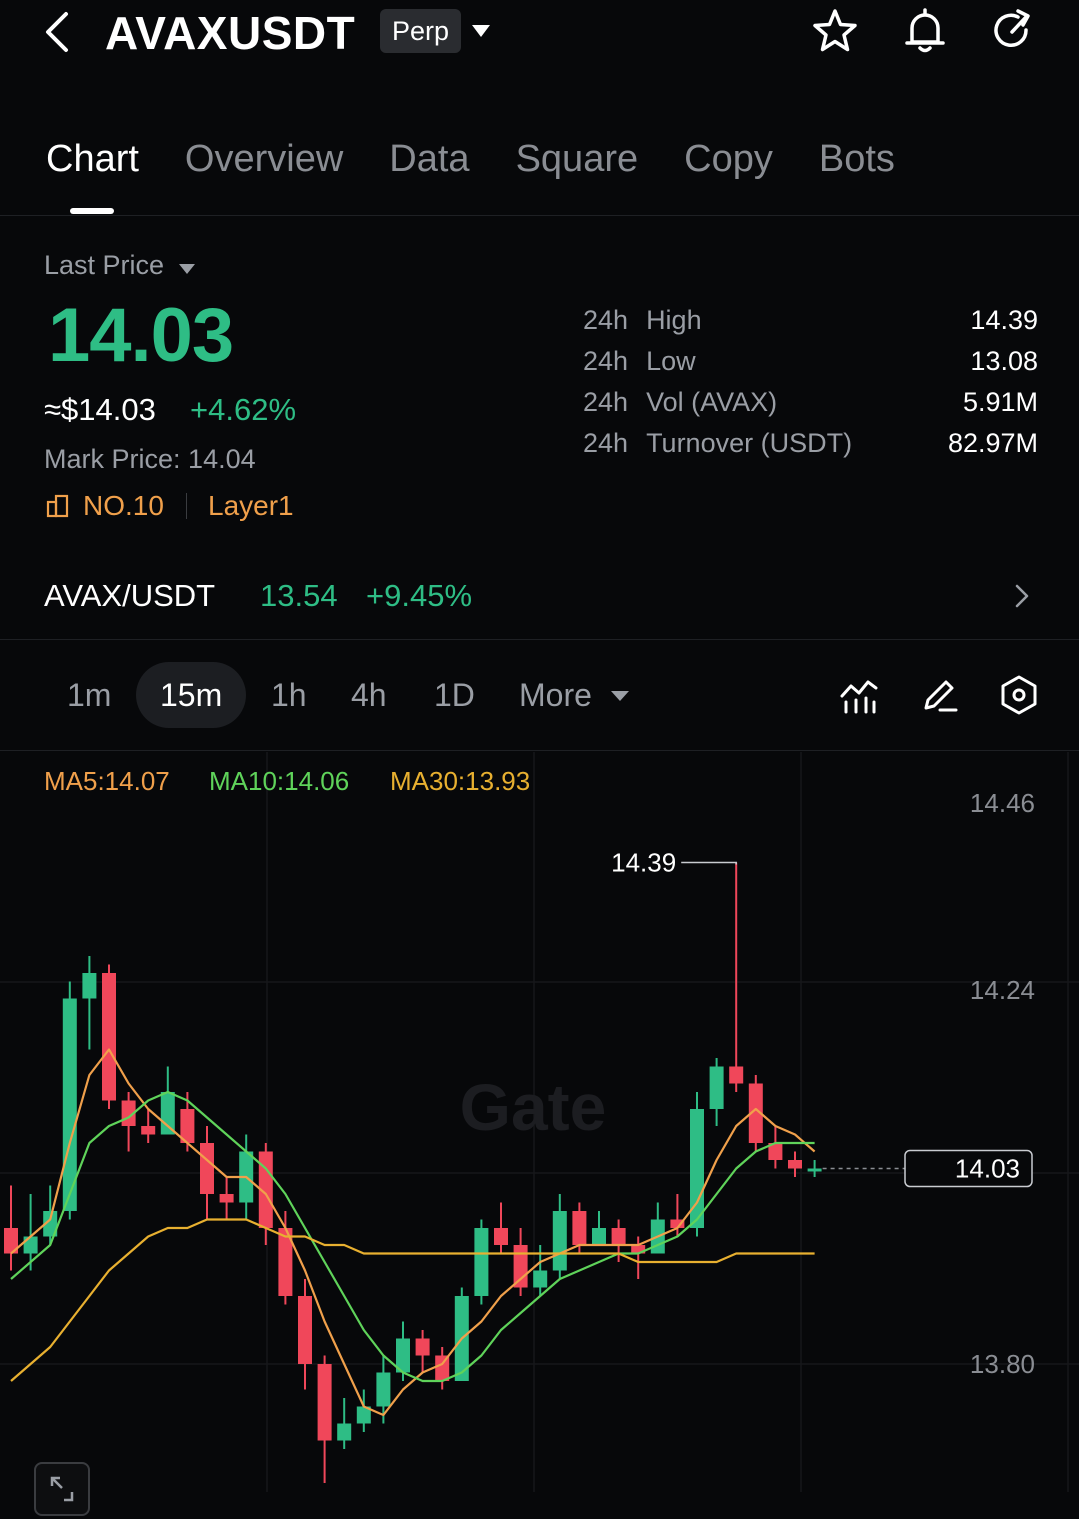  Describe the element at coordinates (89, 695) in the screenshot. I see `timeframe-1m: 1m` at that location.